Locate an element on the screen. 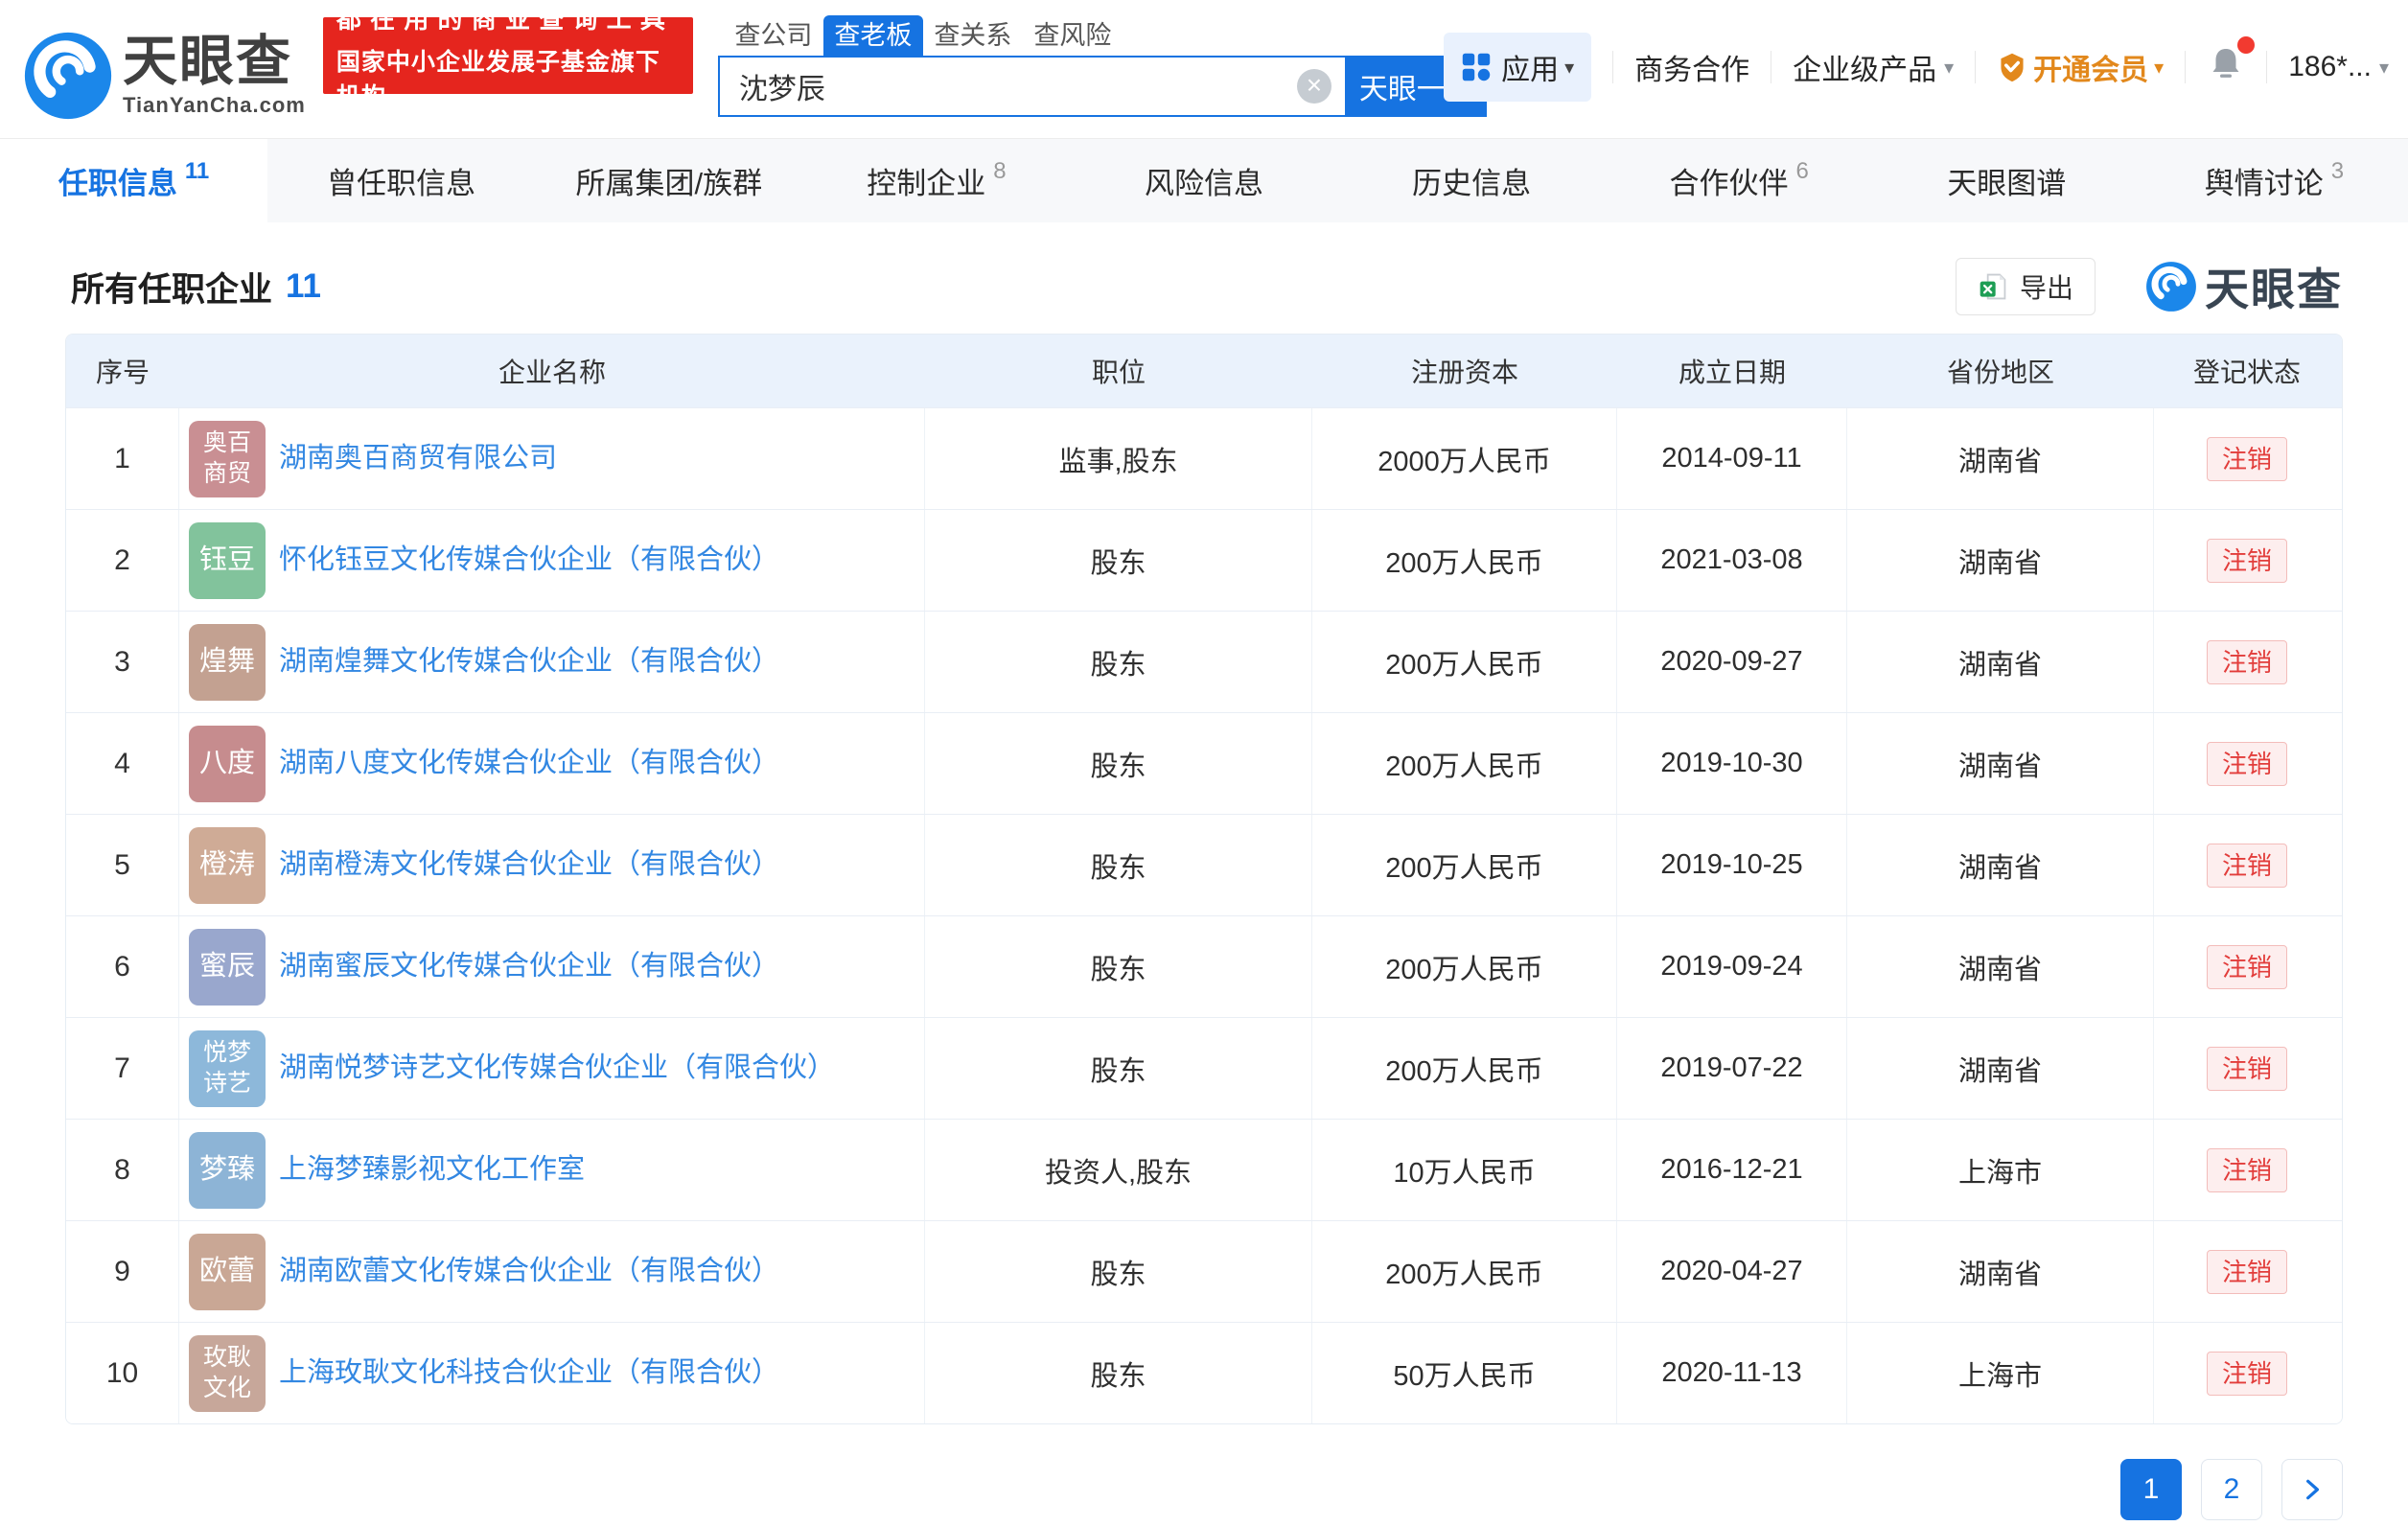  tab-3: 所属集团/族群 is located at coordinates (668, 180).